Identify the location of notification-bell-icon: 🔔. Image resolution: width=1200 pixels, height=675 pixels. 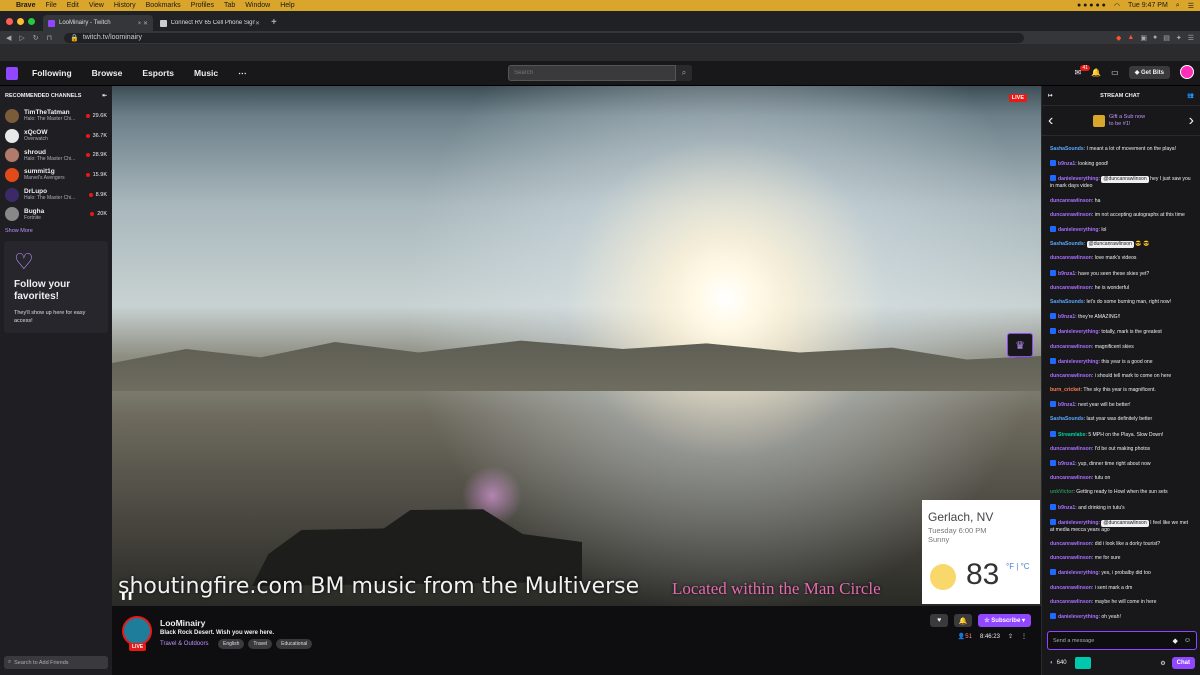
(963, 620).